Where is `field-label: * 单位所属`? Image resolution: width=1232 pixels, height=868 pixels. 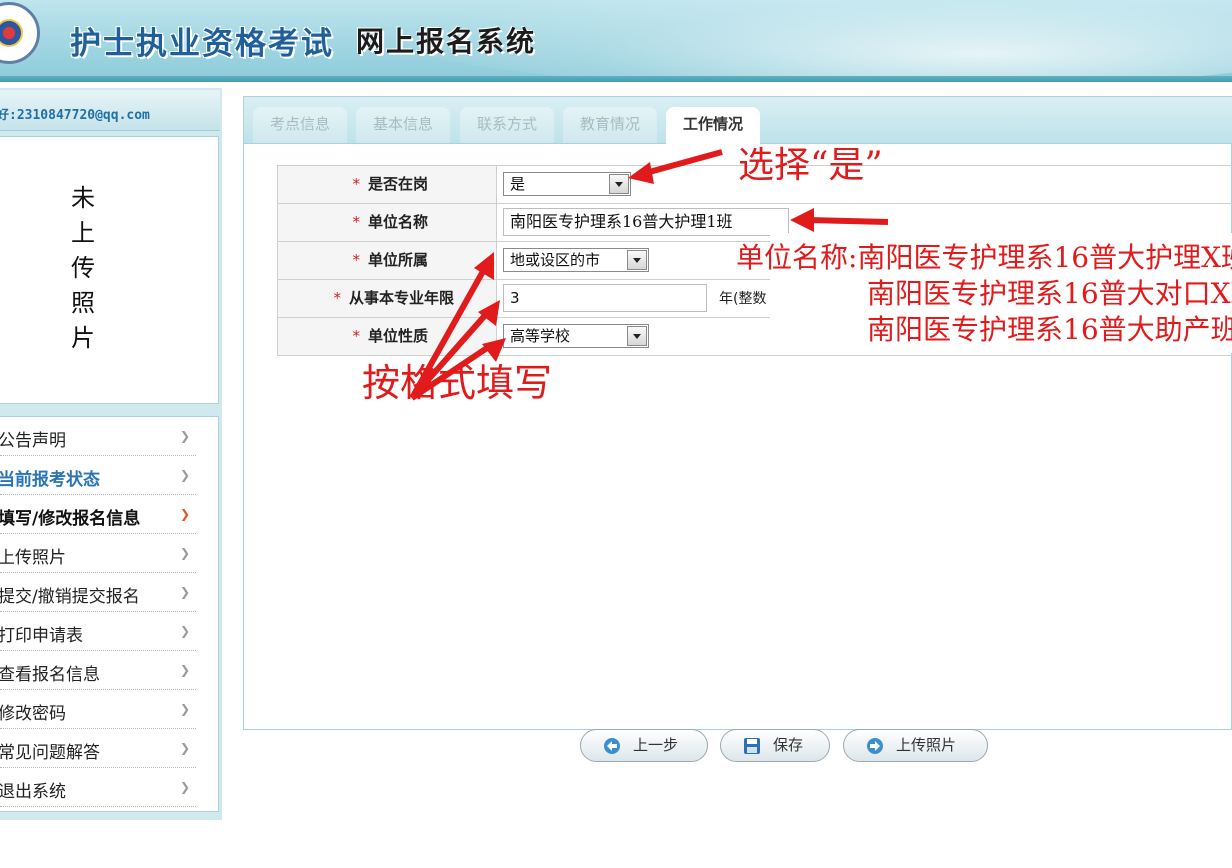
field-label: * 单位所属 is located at coordinates (387, 260).